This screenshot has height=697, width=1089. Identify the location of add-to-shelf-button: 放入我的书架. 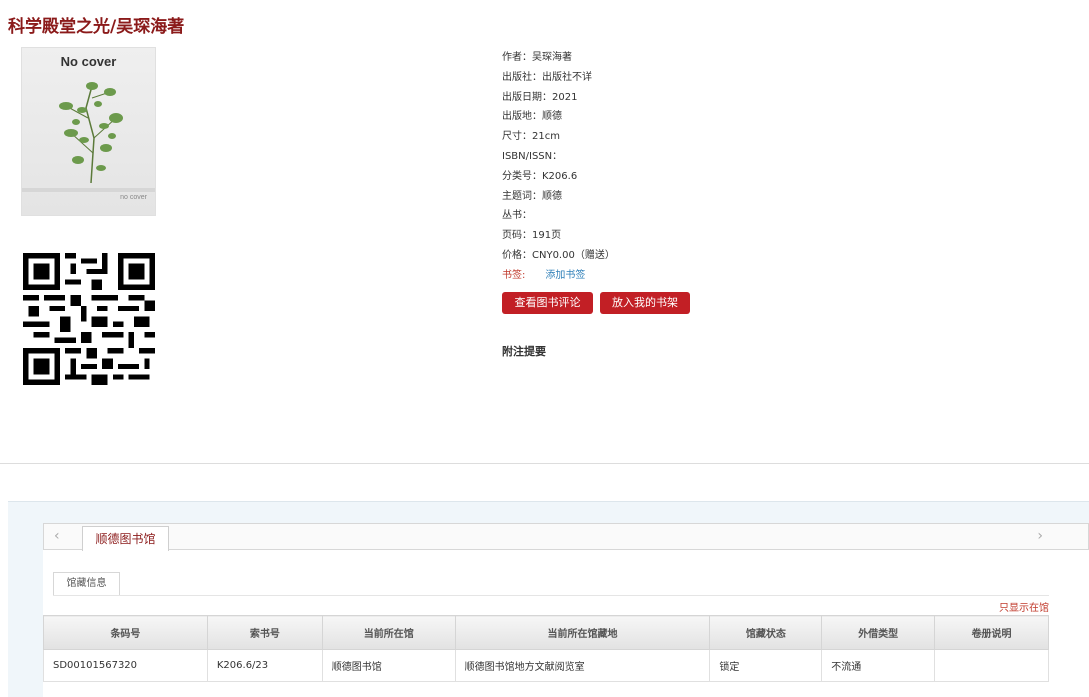
(645, 303).